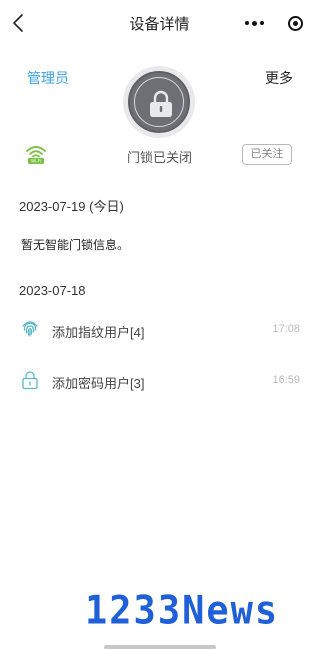 This screenshot has width=320, height=650. What do you see at coordinates (279, 78) in the screenshot?
I see `more-link: 更多` at bounding box center [279, 78].